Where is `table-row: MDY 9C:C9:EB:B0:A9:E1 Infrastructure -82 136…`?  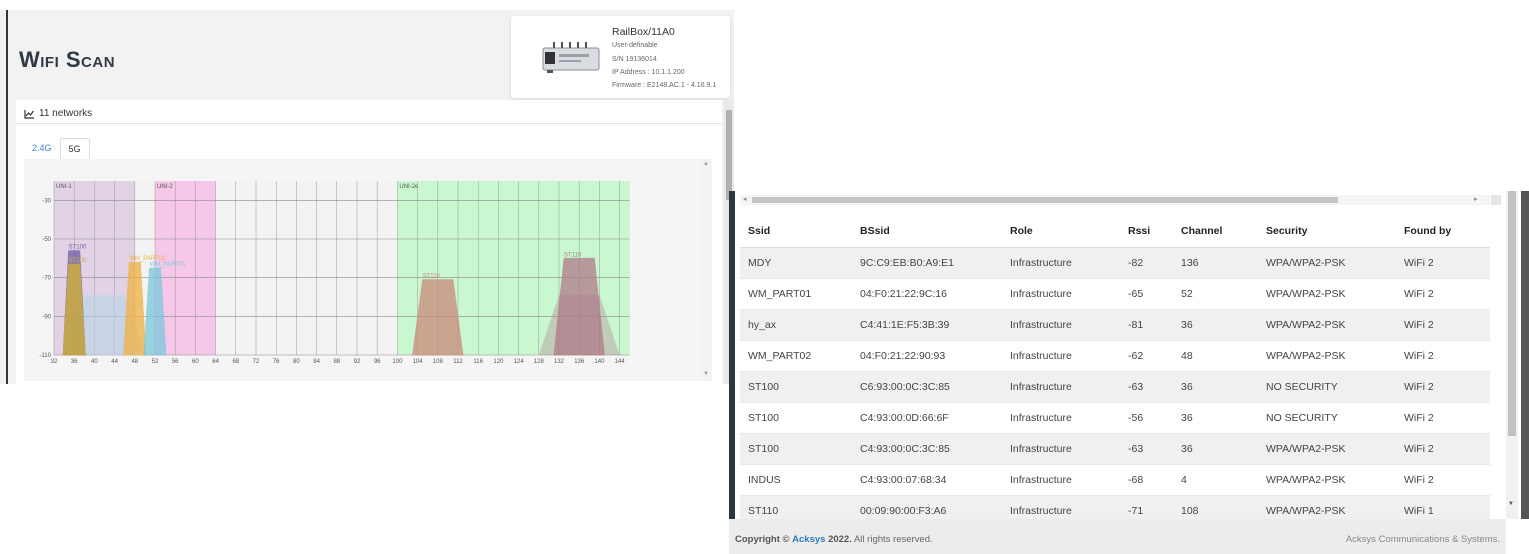
table-row: MDY 9C:C9:EB:B0:A9:E1 Infrastructure -82 136… is located at coordinates (1115, 263).